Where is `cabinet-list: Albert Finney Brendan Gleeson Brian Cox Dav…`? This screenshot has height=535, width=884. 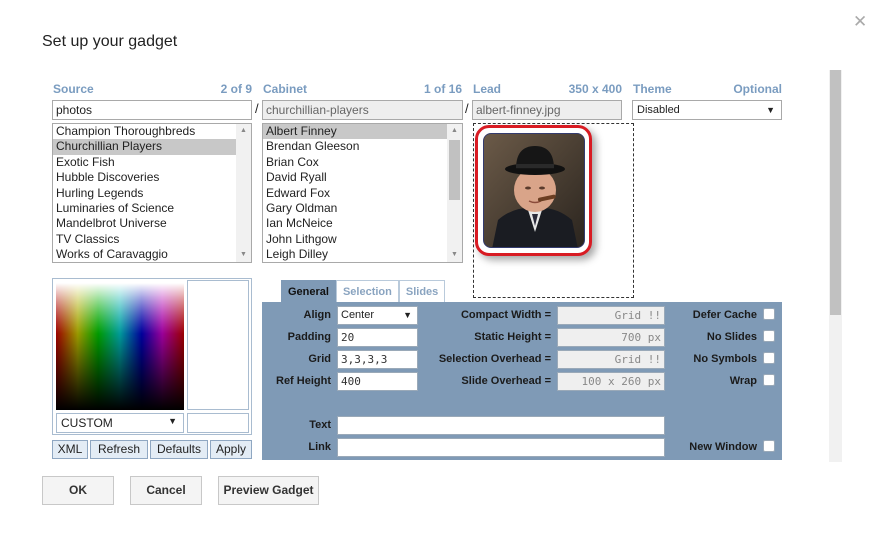 cabinet-list: Albert Finney Brendan Gleeson Brian Cox Dav… is located at coordinates (362, 193).